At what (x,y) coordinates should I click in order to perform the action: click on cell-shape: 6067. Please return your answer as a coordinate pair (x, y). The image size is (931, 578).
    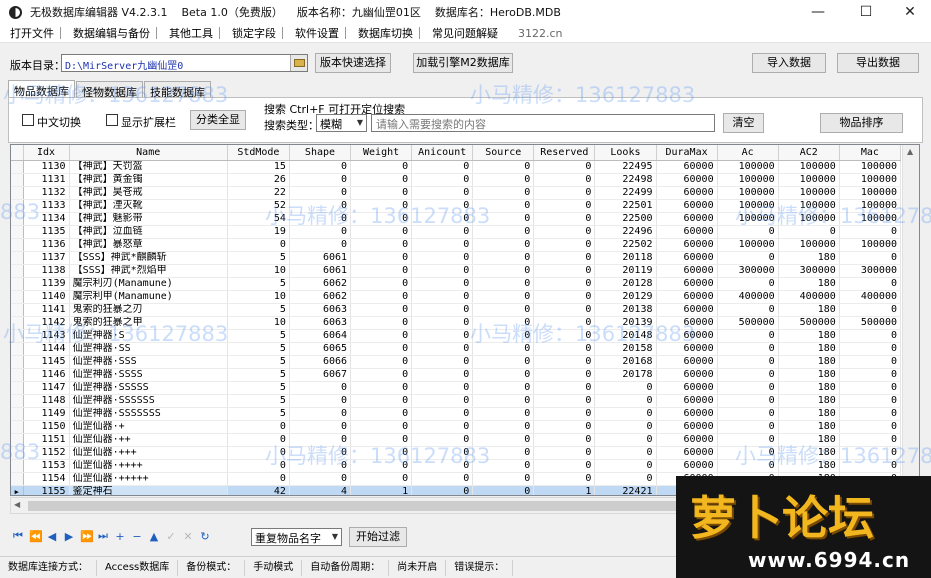
    Looking at the image, I should click on (320, 375).